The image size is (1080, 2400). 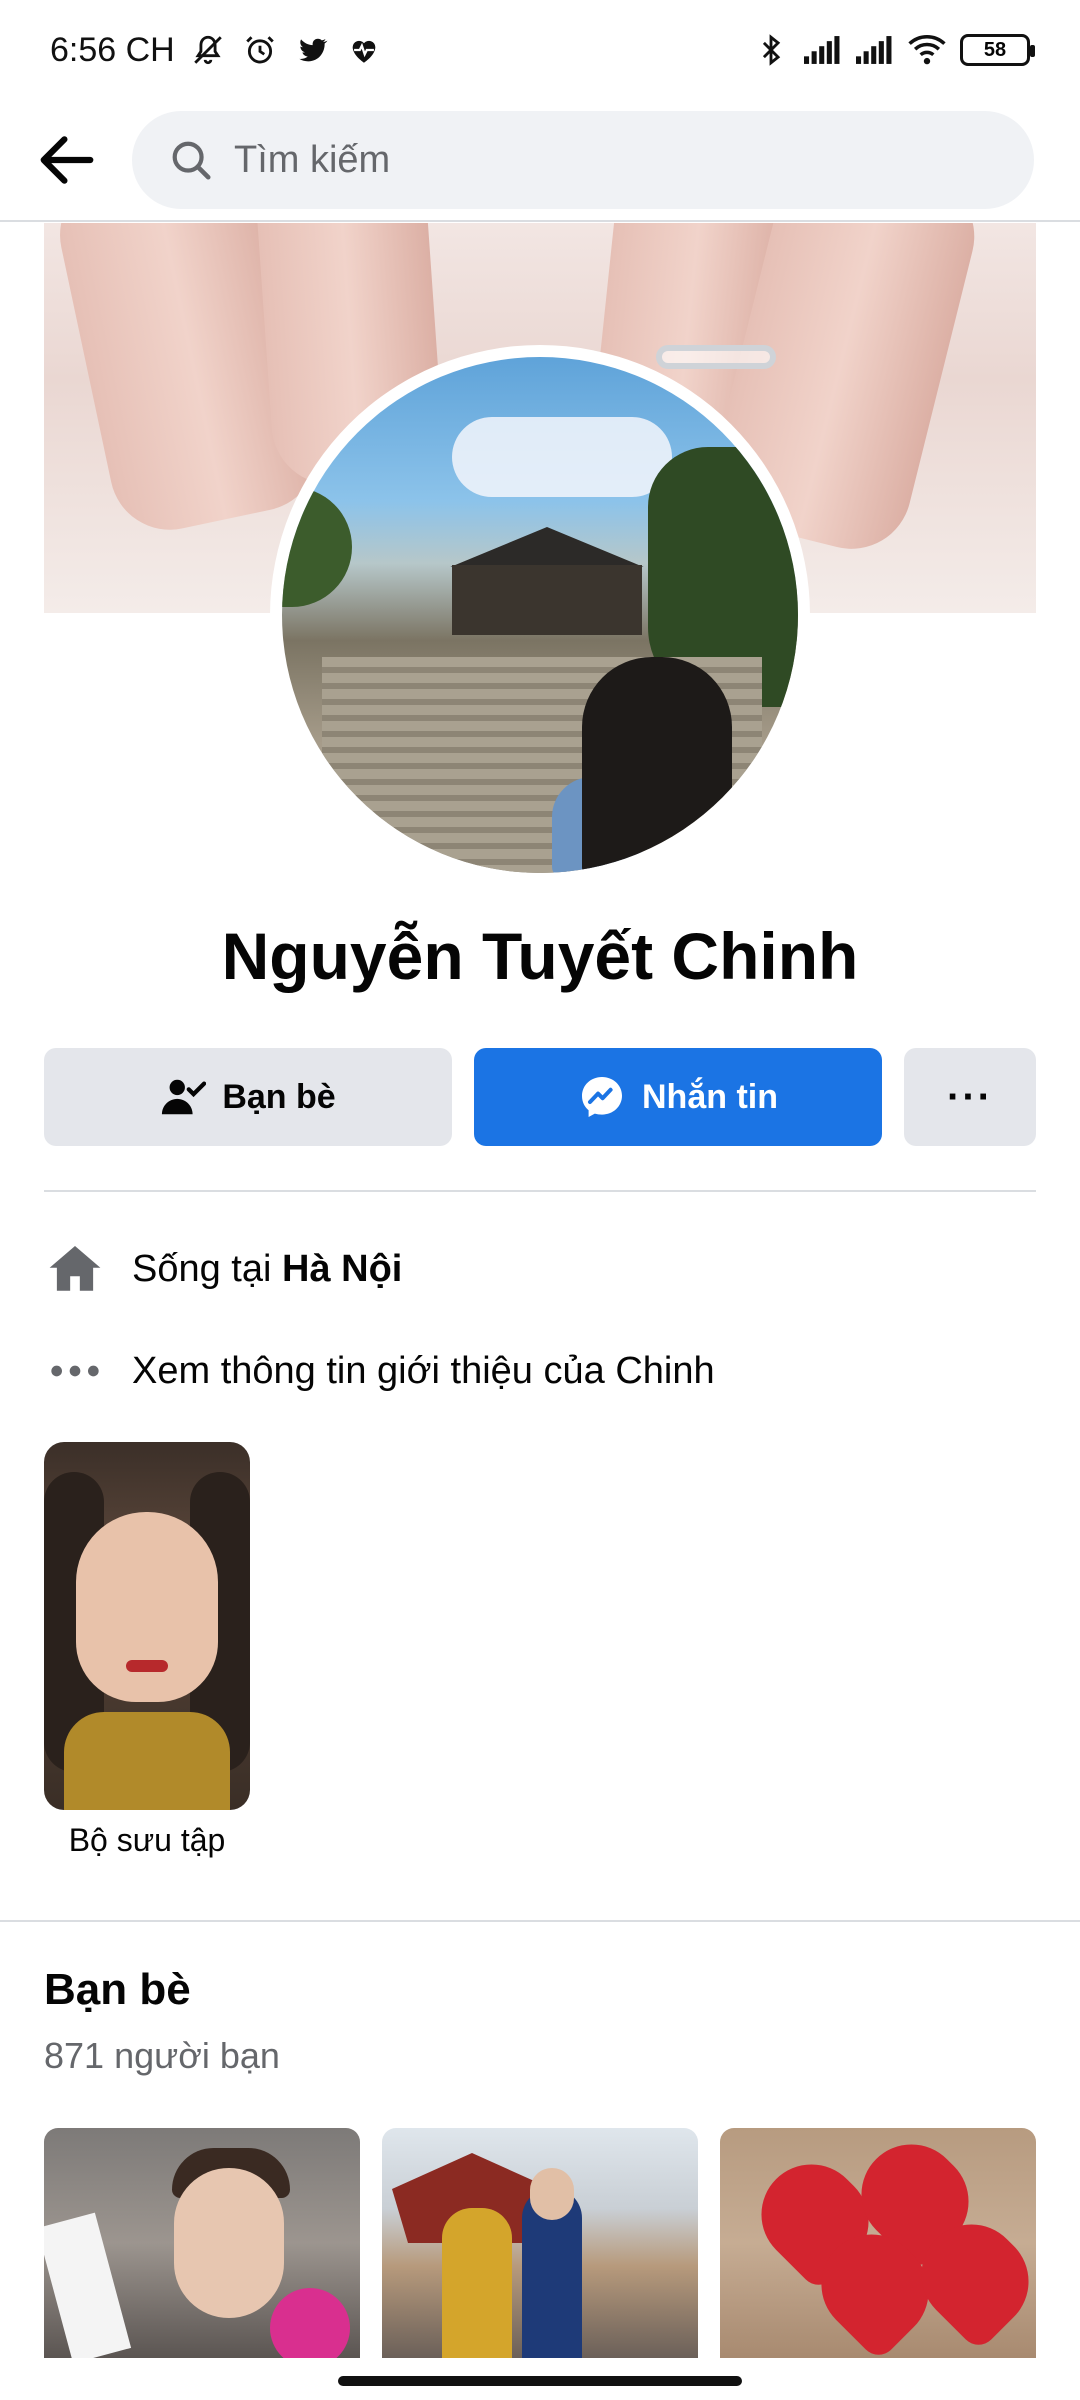 I want to click on status-right-icons: 58, so click(x=893, y=50).